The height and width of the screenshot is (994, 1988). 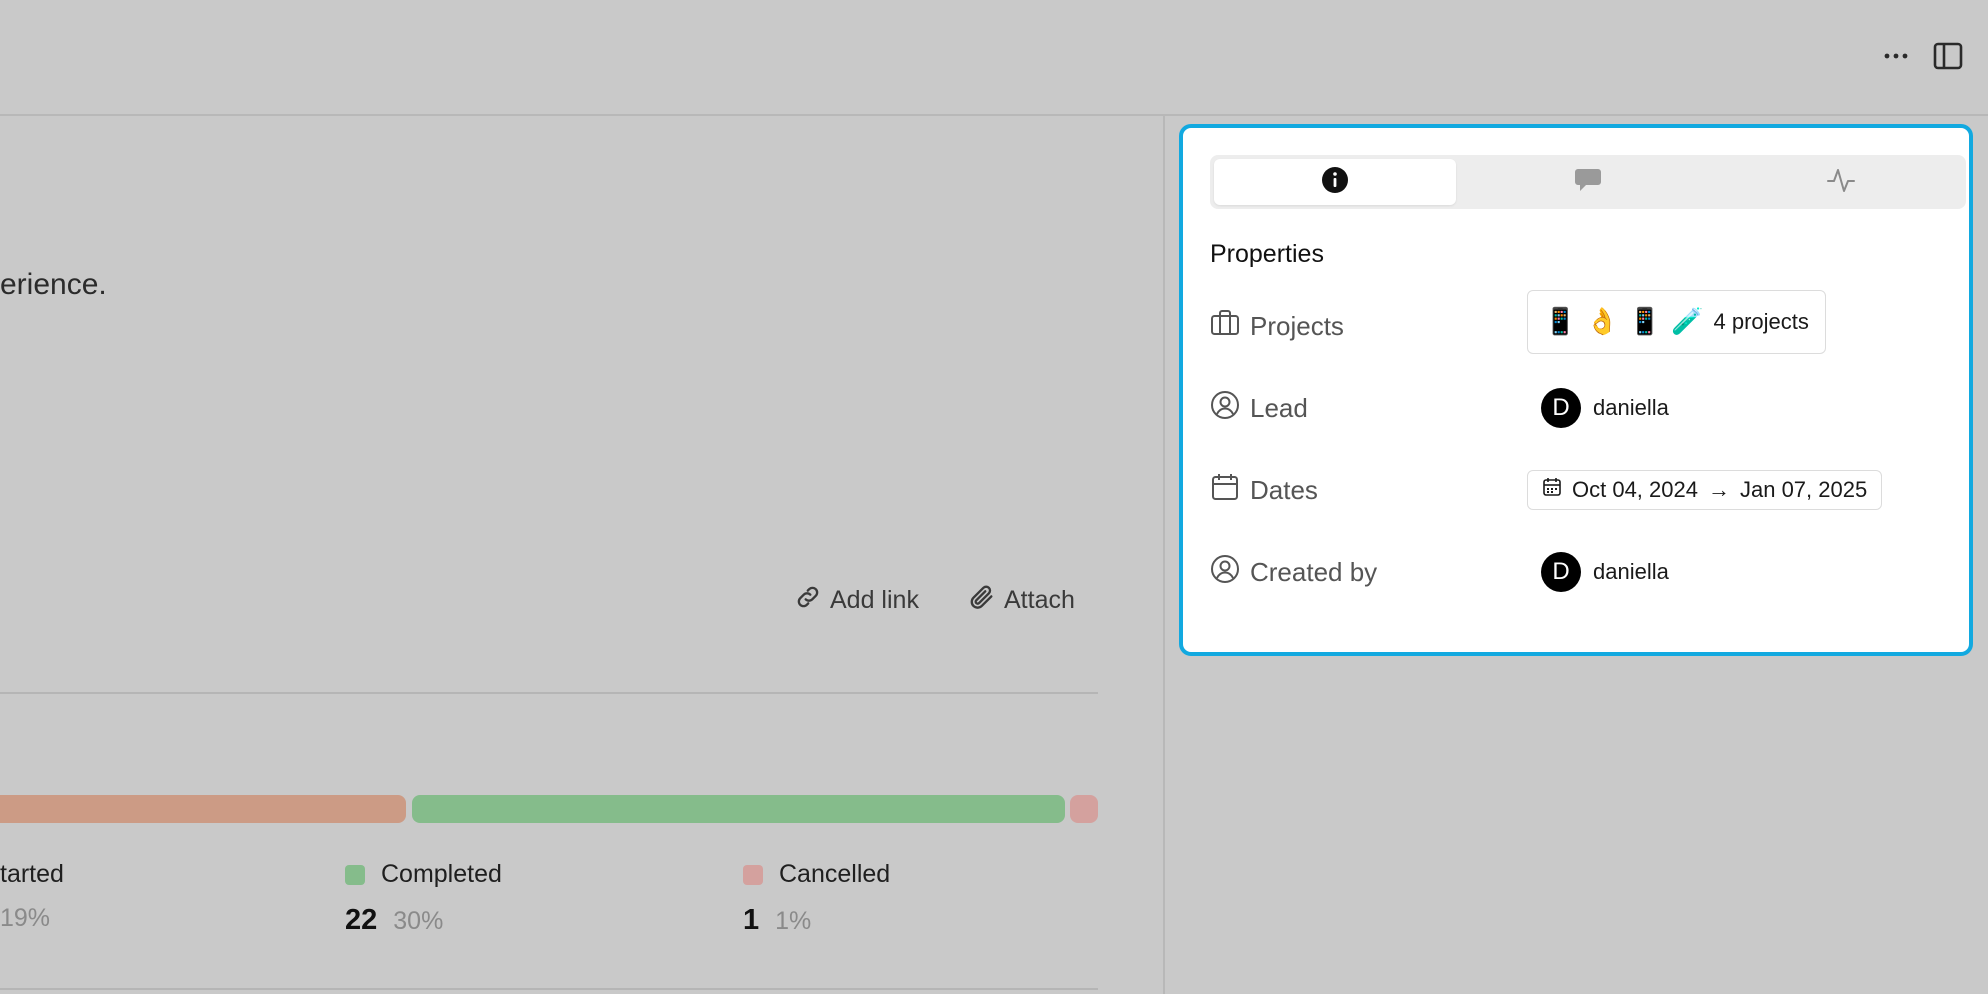 I want to click on info-icon, so click(x=1335, y=182).